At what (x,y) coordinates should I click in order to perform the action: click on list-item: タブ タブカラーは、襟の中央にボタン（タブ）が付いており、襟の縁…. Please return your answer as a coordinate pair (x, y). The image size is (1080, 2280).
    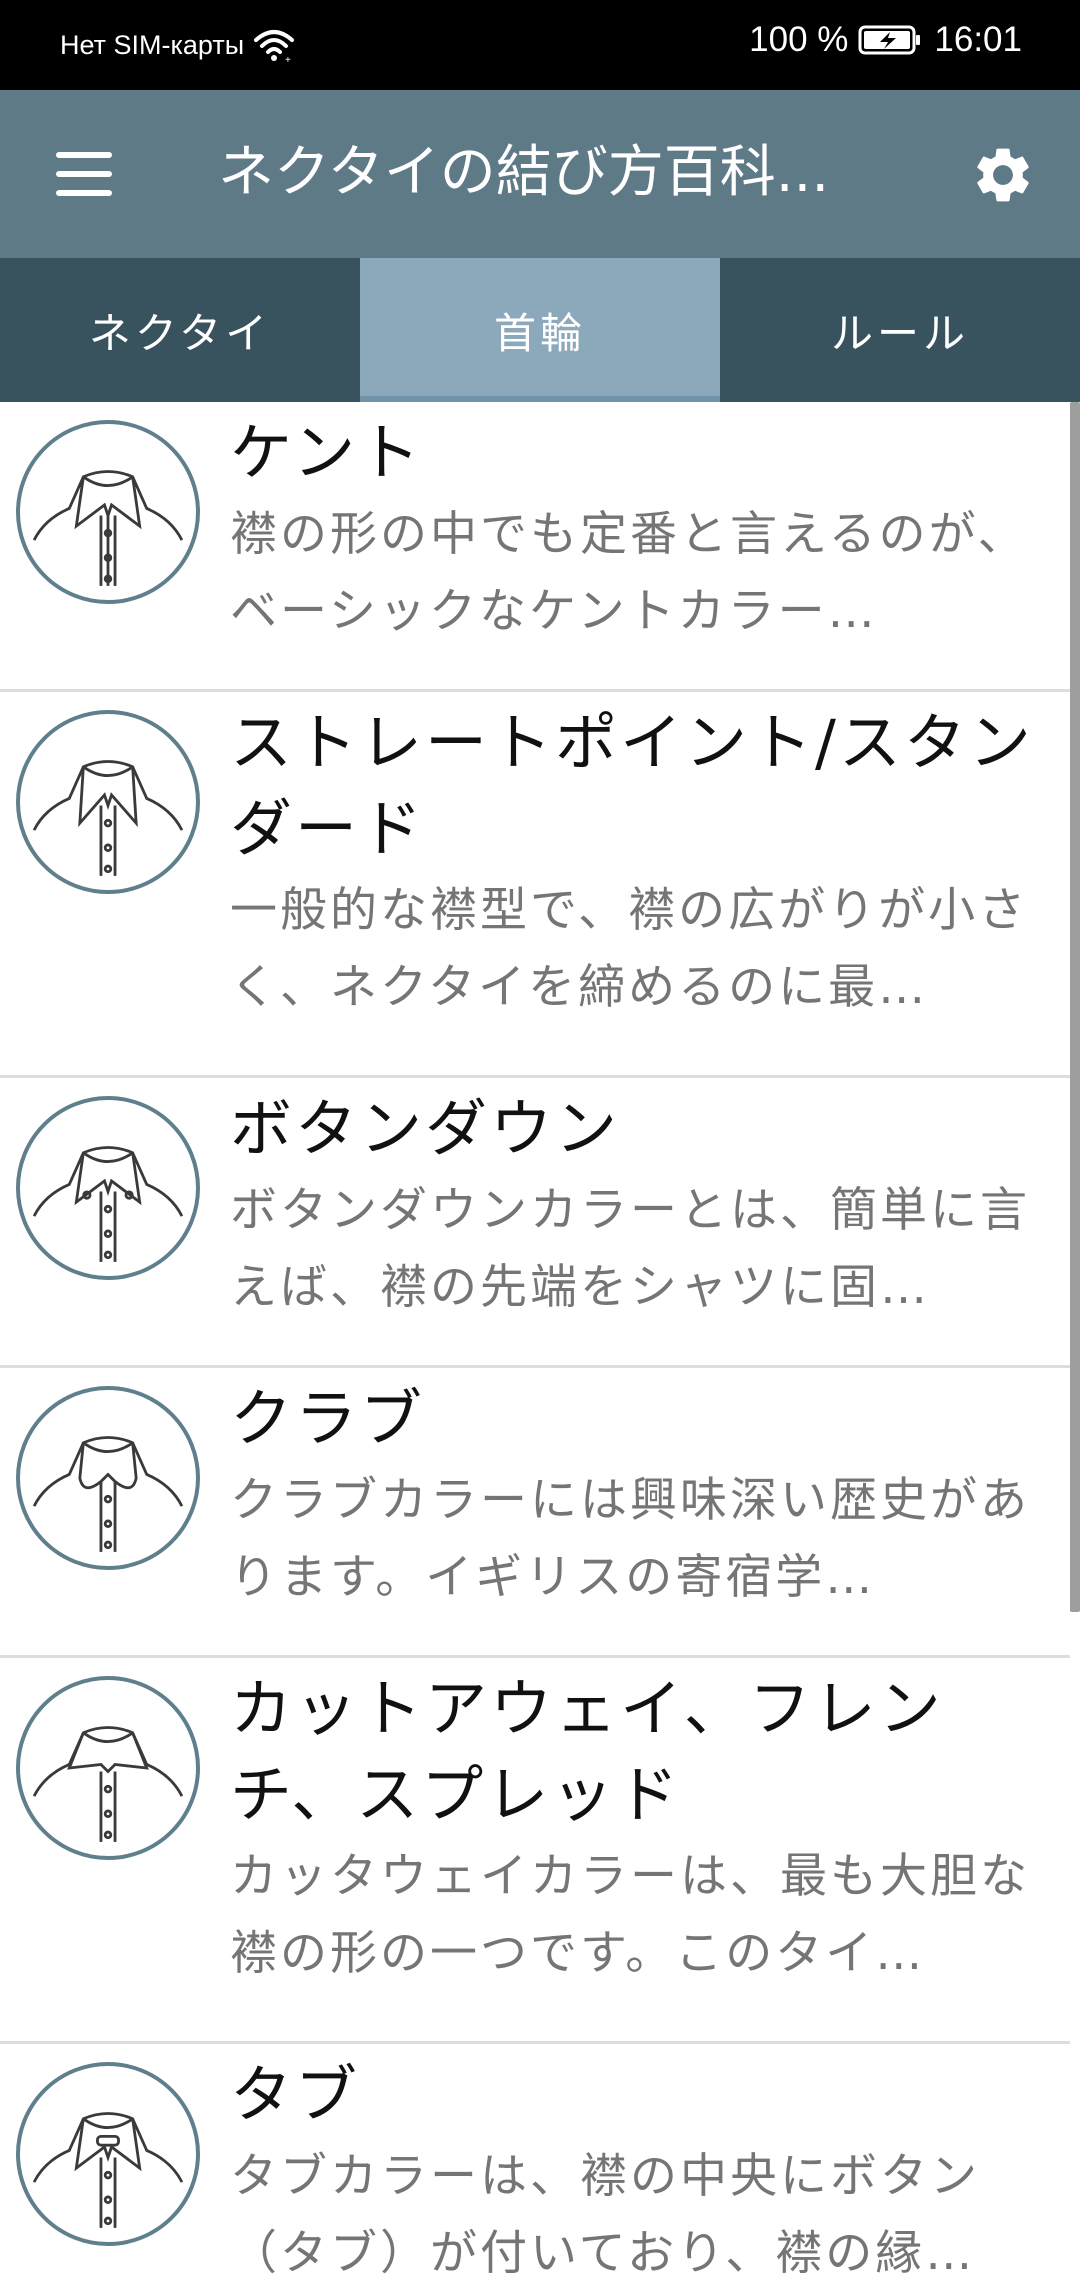
    Looking at the image, I should click on (535, 2162).